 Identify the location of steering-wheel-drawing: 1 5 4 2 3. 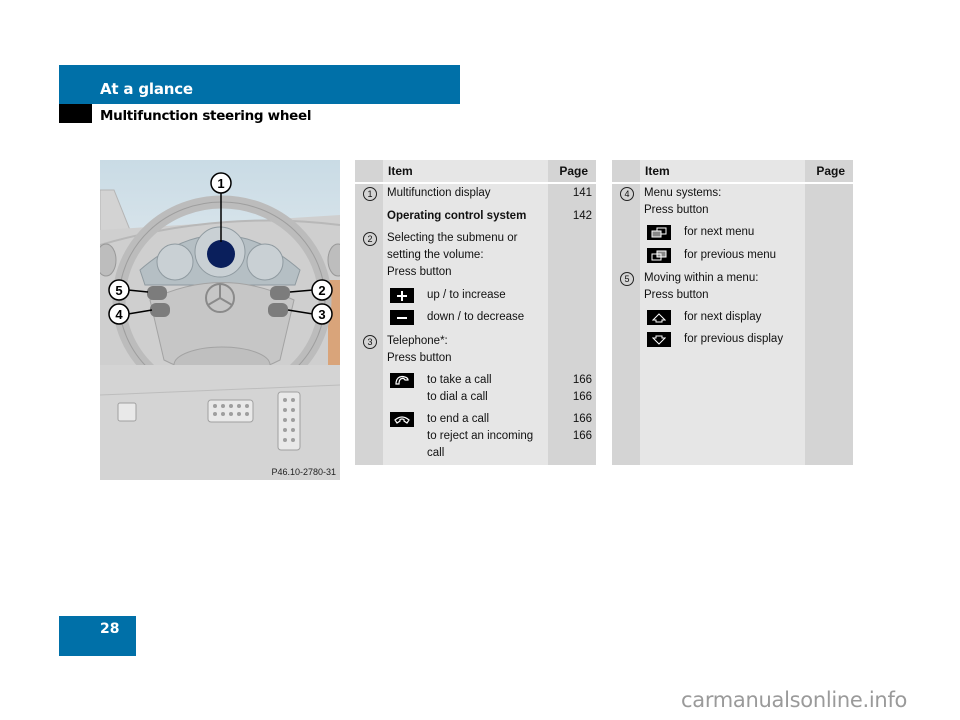
(220, 320).